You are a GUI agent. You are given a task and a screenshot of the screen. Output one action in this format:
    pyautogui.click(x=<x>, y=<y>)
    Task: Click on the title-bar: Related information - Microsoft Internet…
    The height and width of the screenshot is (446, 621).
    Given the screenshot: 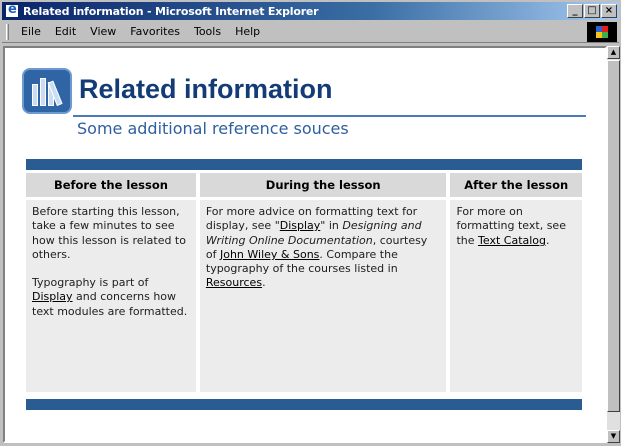 What is the action you would take?
    pyautogui.click(x=310, y=11)
    